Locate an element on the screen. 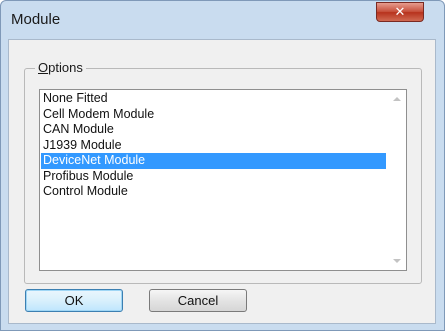 This screenshot has height=331, width=445. options-group-label: Options is located at coordinates (60, 67).